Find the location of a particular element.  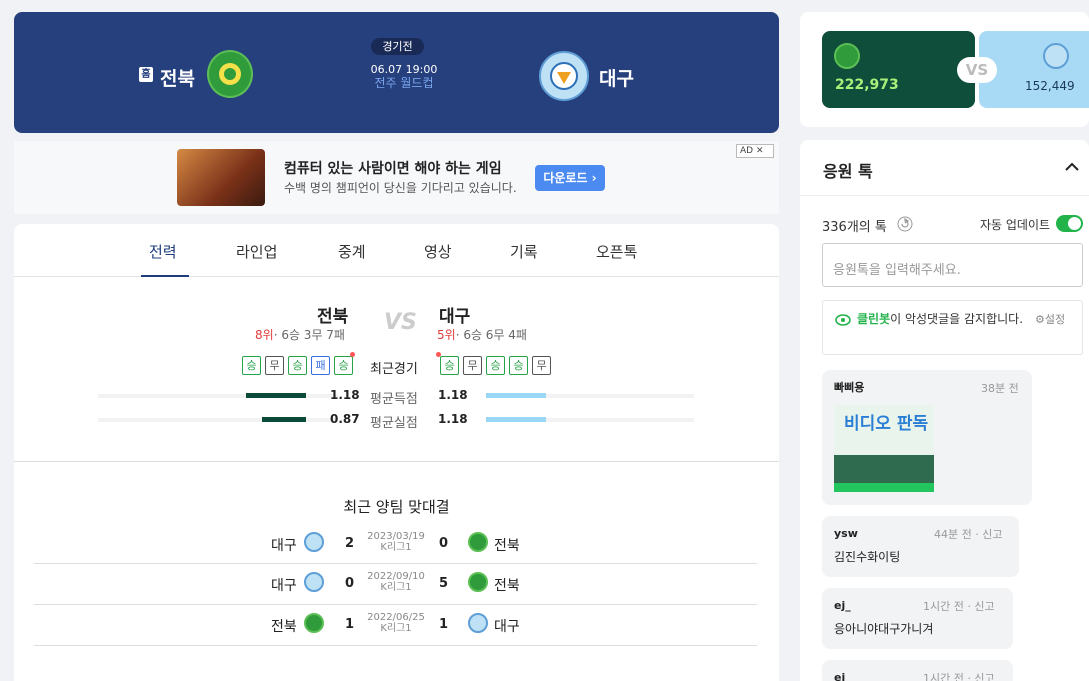

tab-broadcast: 중계 is located at coordinates (352, 251).